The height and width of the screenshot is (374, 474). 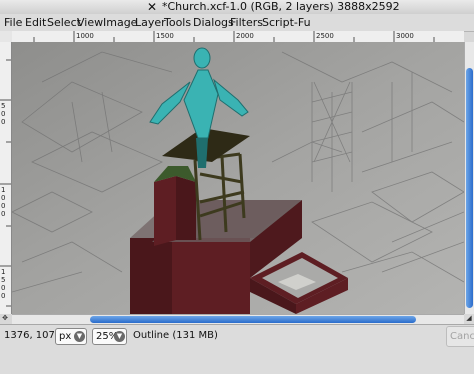 What do you see at coordinates (245, 36) in the screenshot?
I see `hruler-label: 2000` at bounding box center [245, 36].